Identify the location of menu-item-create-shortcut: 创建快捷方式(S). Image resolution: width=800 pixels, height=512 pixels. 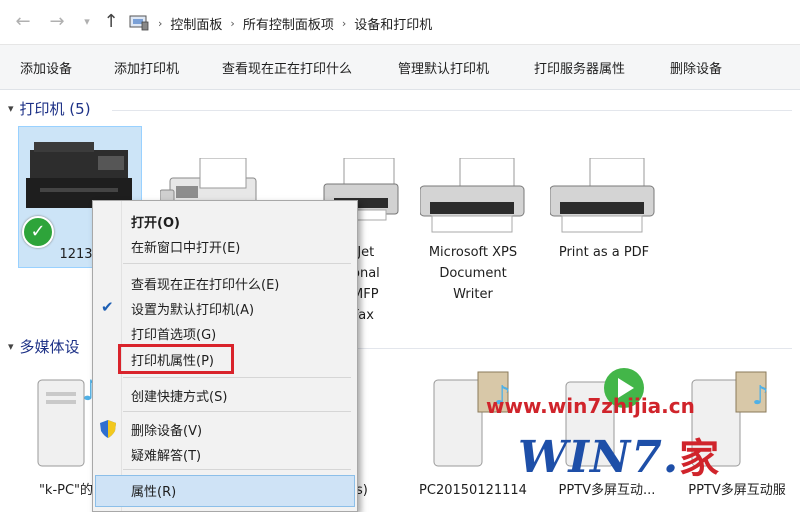
(225, 395).